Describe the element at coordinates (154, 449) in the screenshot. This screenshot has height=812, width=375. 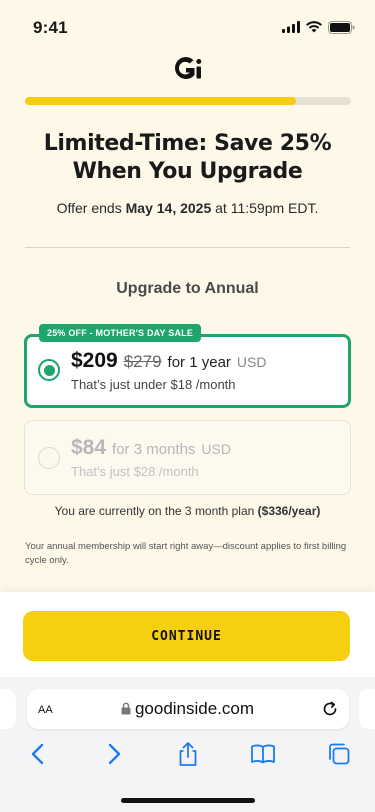
I see `3m-term: for 3 months` at that location.